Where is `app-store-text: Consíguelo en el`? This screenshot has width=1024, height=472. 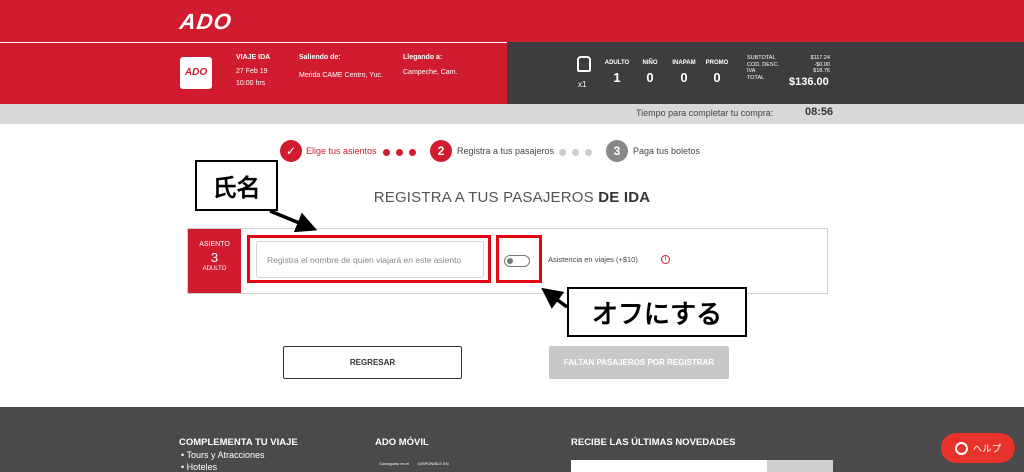 app-store-text: Consíguelo en el is located at coordinates (394, 463).